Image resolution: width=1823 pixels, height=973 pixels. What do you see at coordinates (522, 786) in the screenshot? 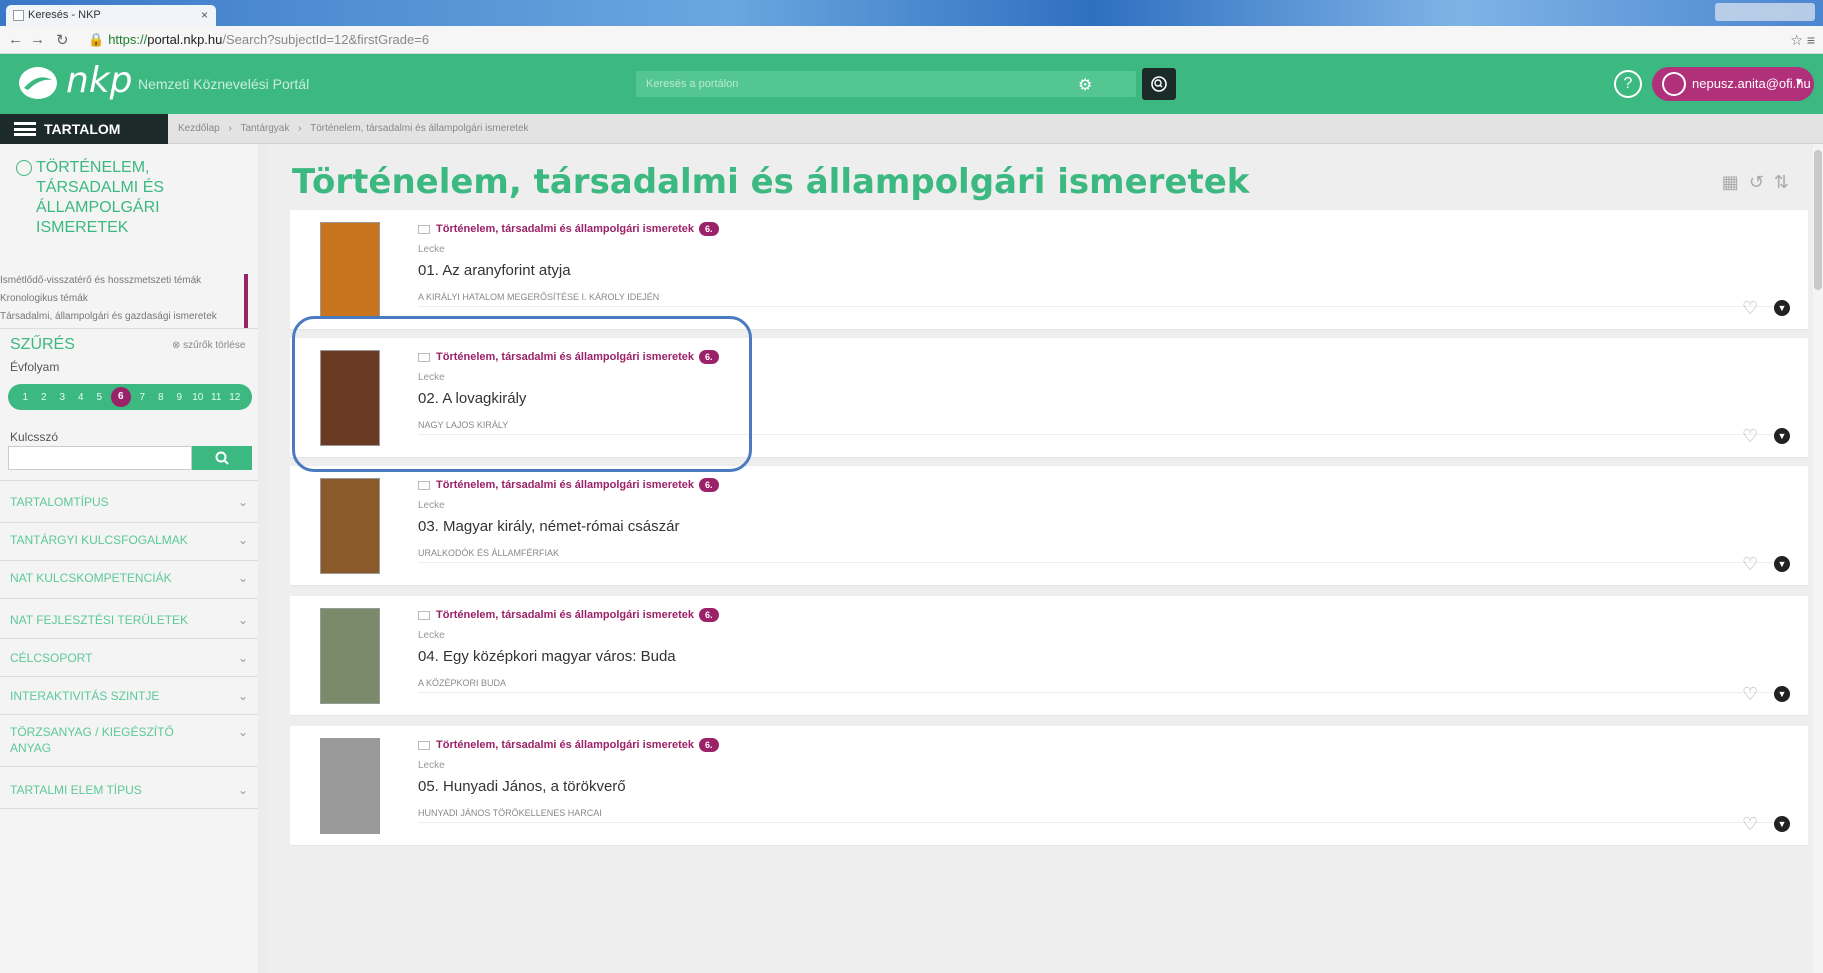
I see `card-title: 05. Hunyadi János, a törökverő` at bounding box center [522, 786].